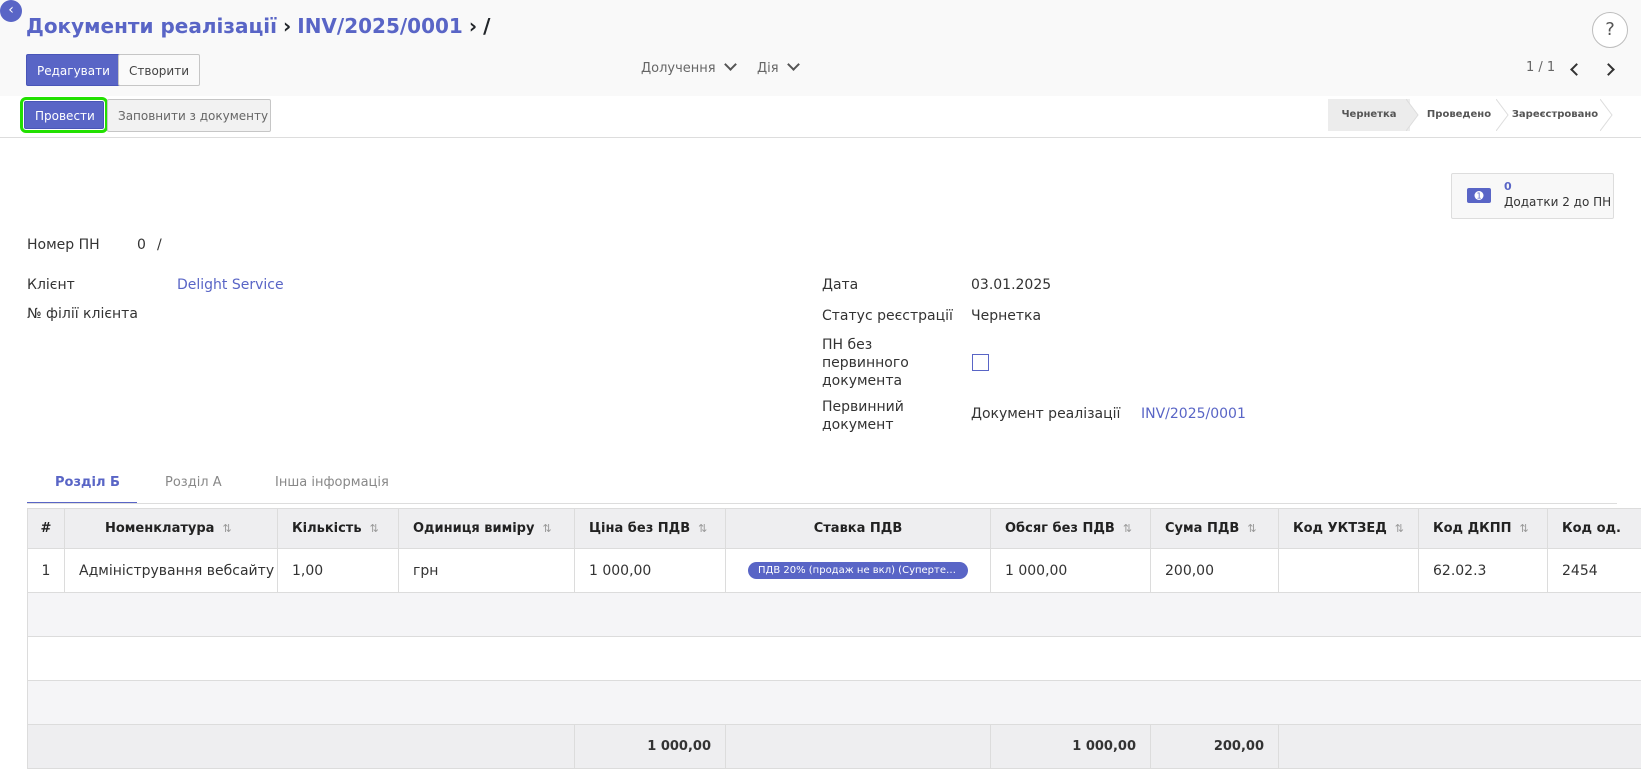  I want to click on label-line: ПН без, so click(865, 345).